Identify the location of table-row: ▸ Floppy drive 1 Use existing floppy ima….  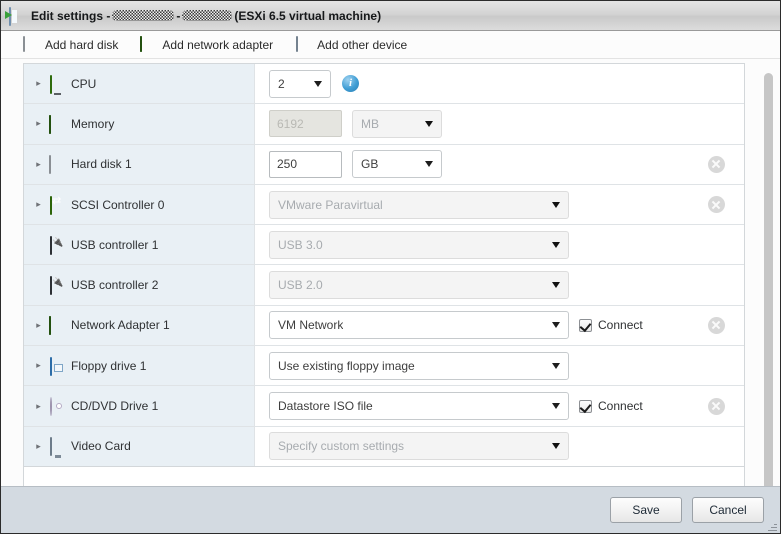
(384, 366).